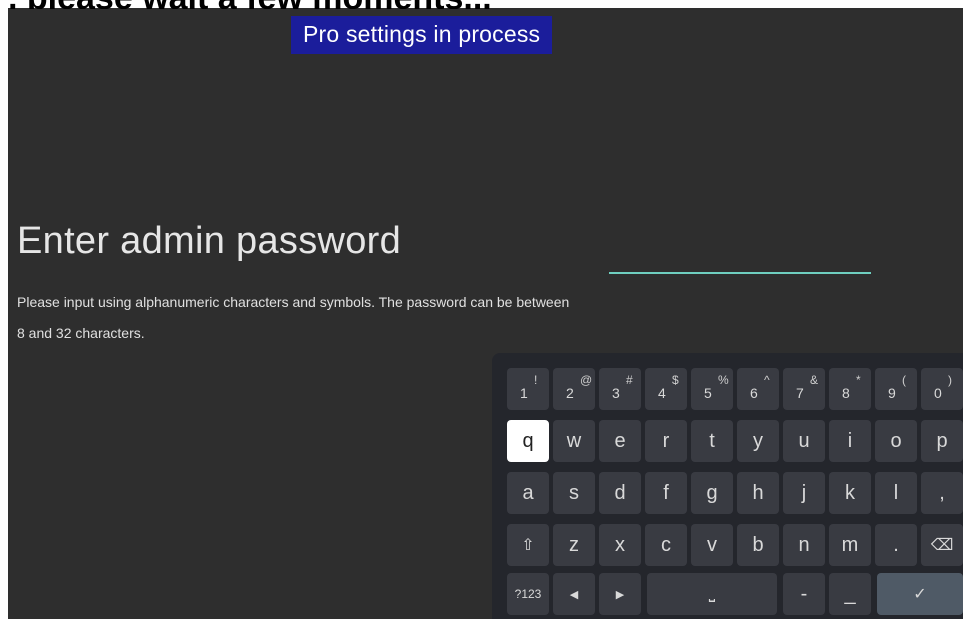 This screenshot has width=963, height=619. Describe the element at coordinates (712, 441) in the screenshot. I see `key-t: t` at that location.